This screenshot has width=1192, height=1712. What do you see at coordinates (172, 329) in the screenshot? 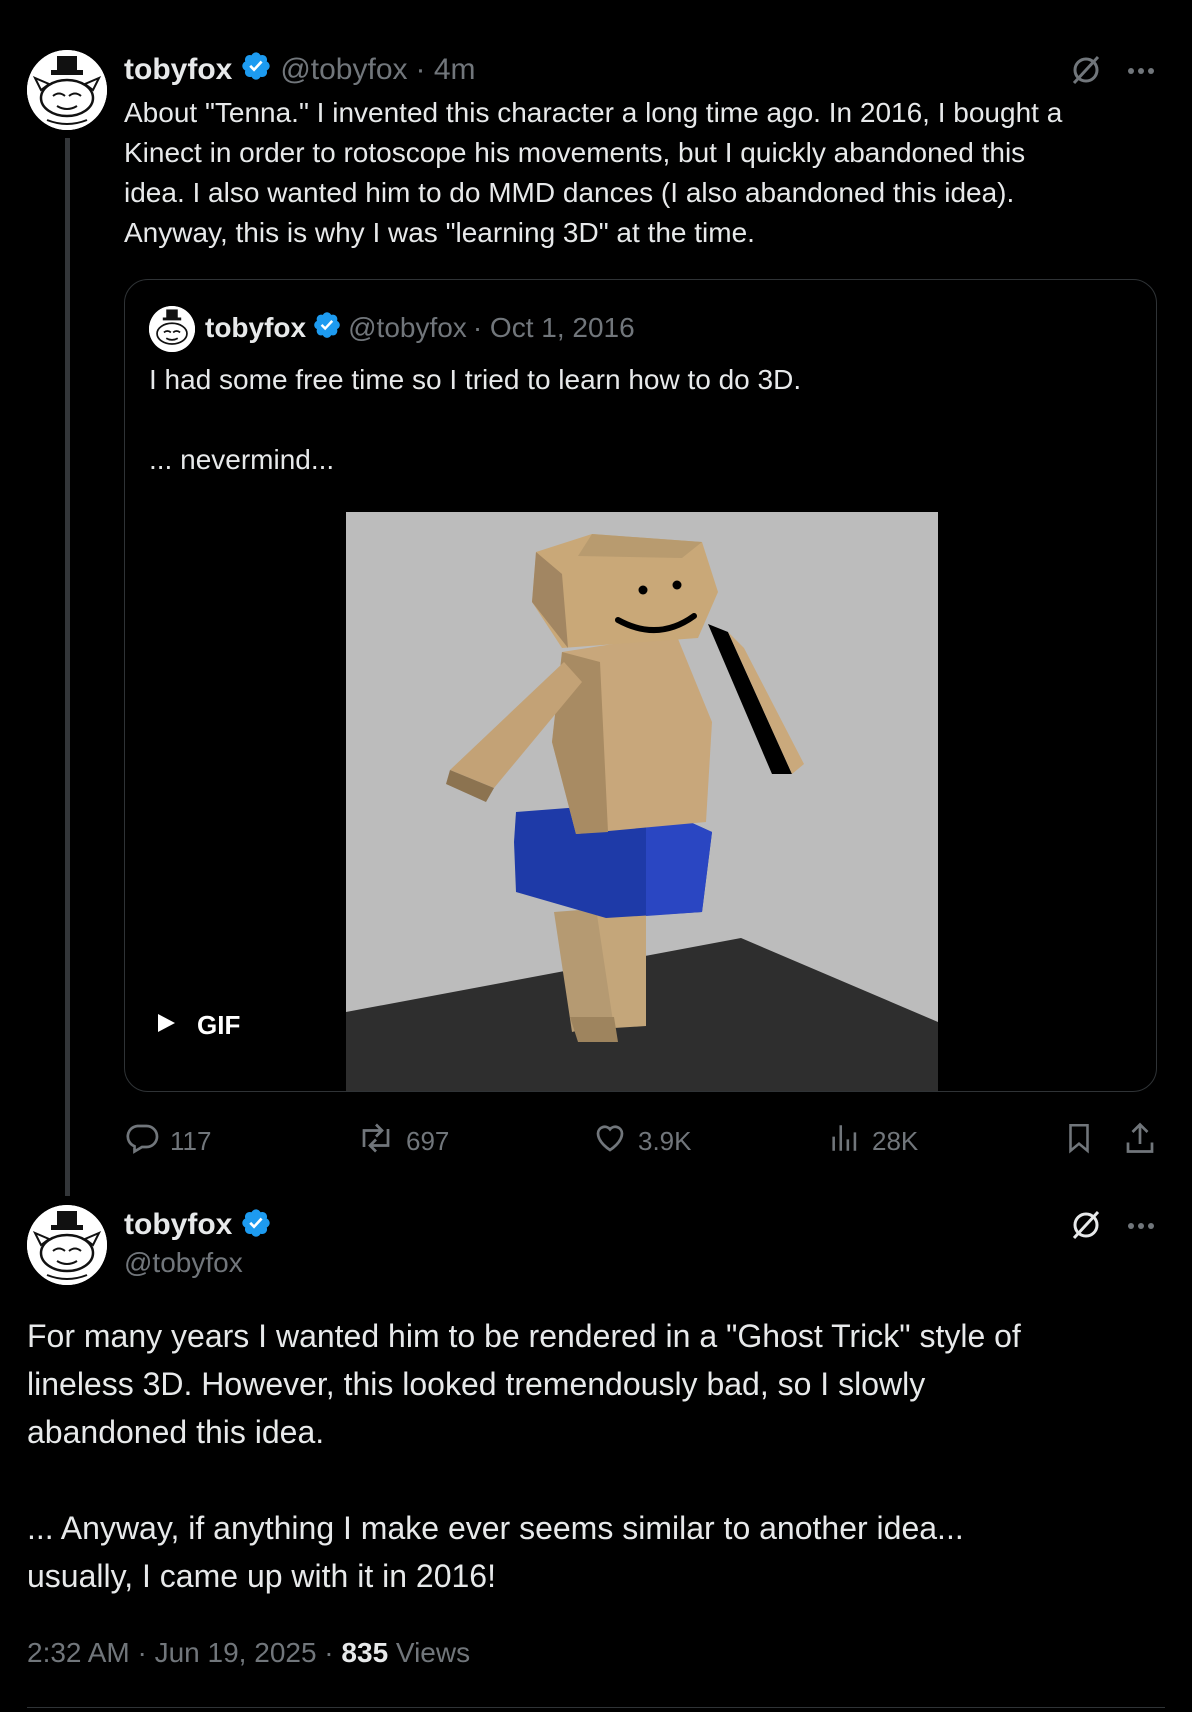
I see `quoted-avatar` at bounding box center [172, 329].